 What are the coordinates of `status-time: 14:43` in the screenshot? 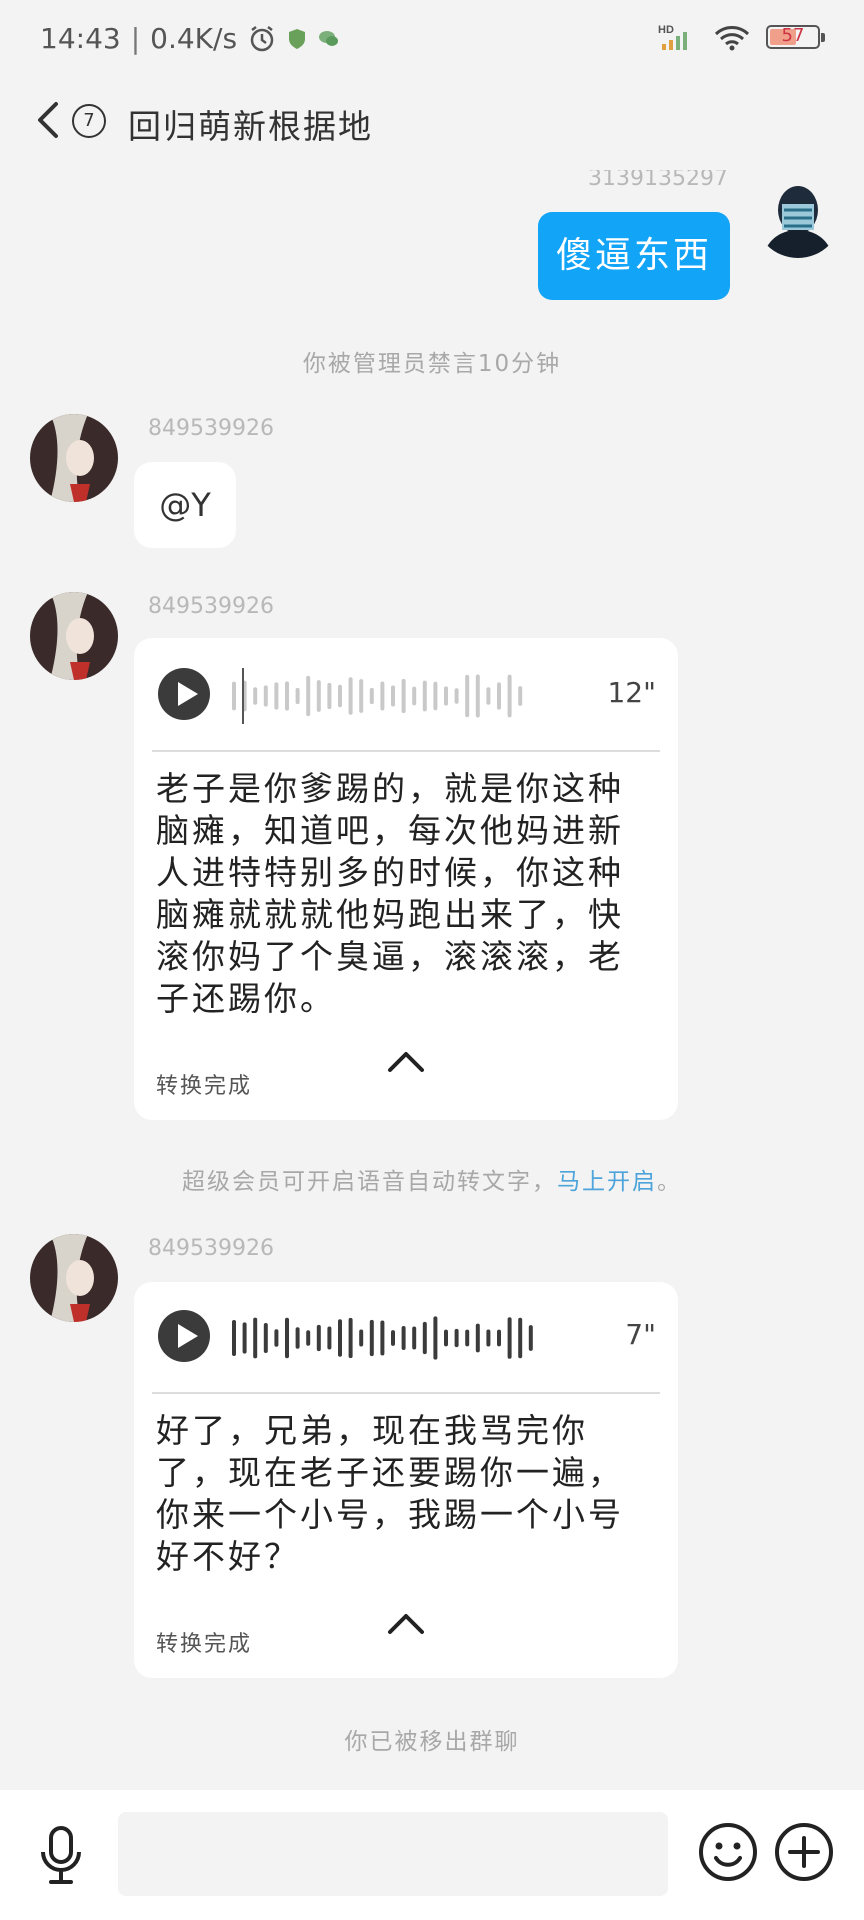 It's located at (80, 38).